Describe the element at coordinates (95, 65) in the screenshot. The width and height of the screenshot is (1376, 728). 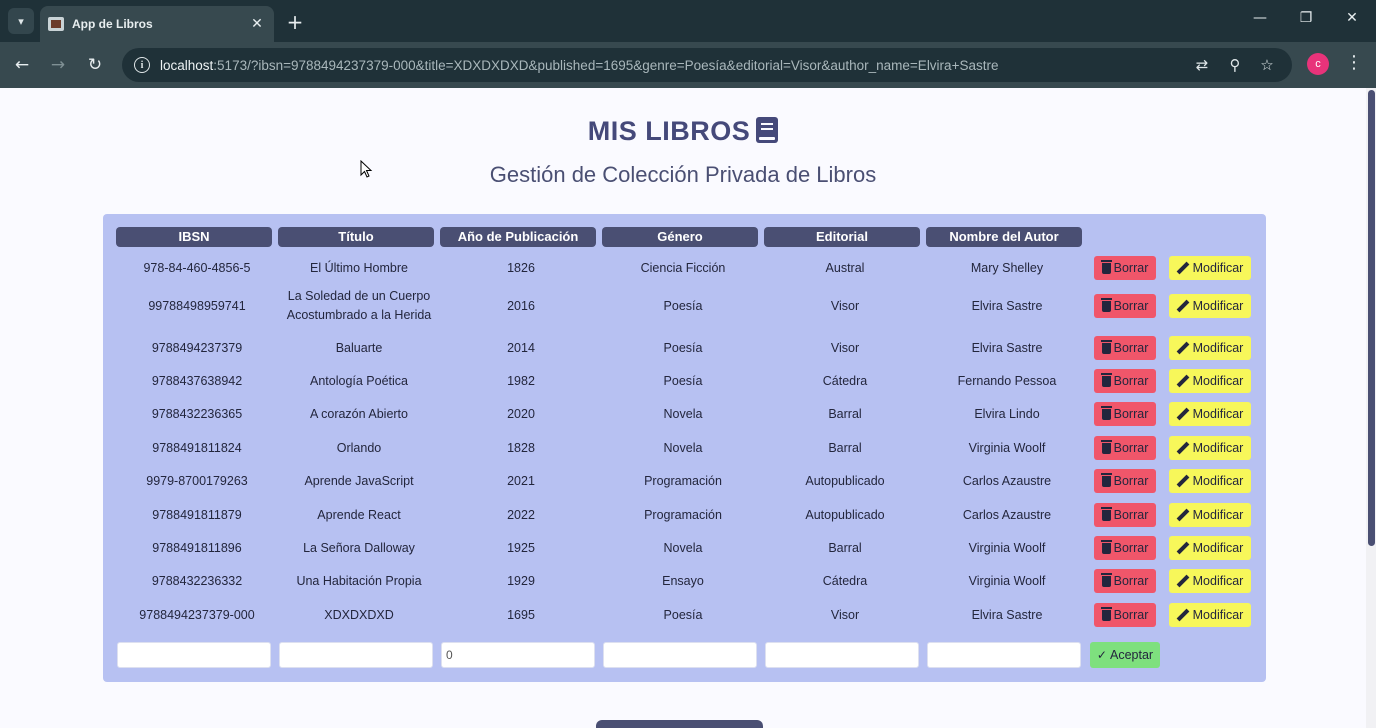
I see `reload-icon: ↻` at that location.